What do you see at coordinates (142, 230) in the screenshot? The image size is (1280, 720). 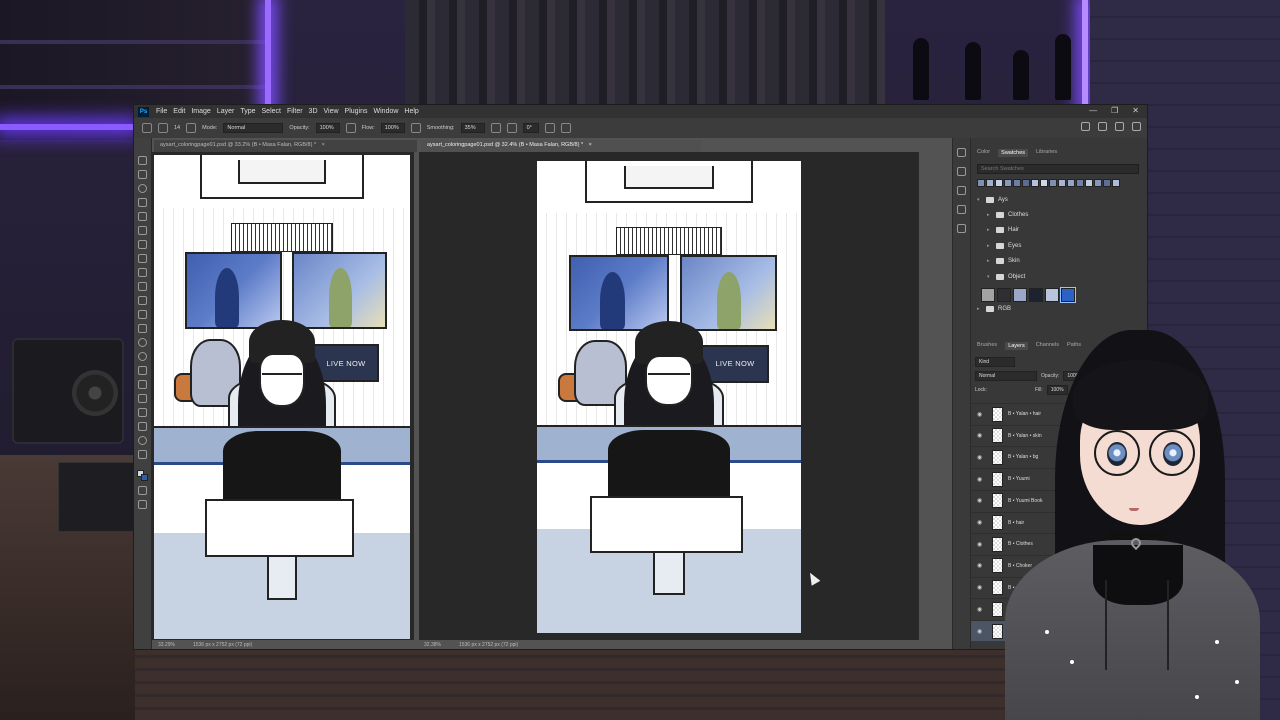 I see `frame-tool-icon` at bounding box center [142, 230].